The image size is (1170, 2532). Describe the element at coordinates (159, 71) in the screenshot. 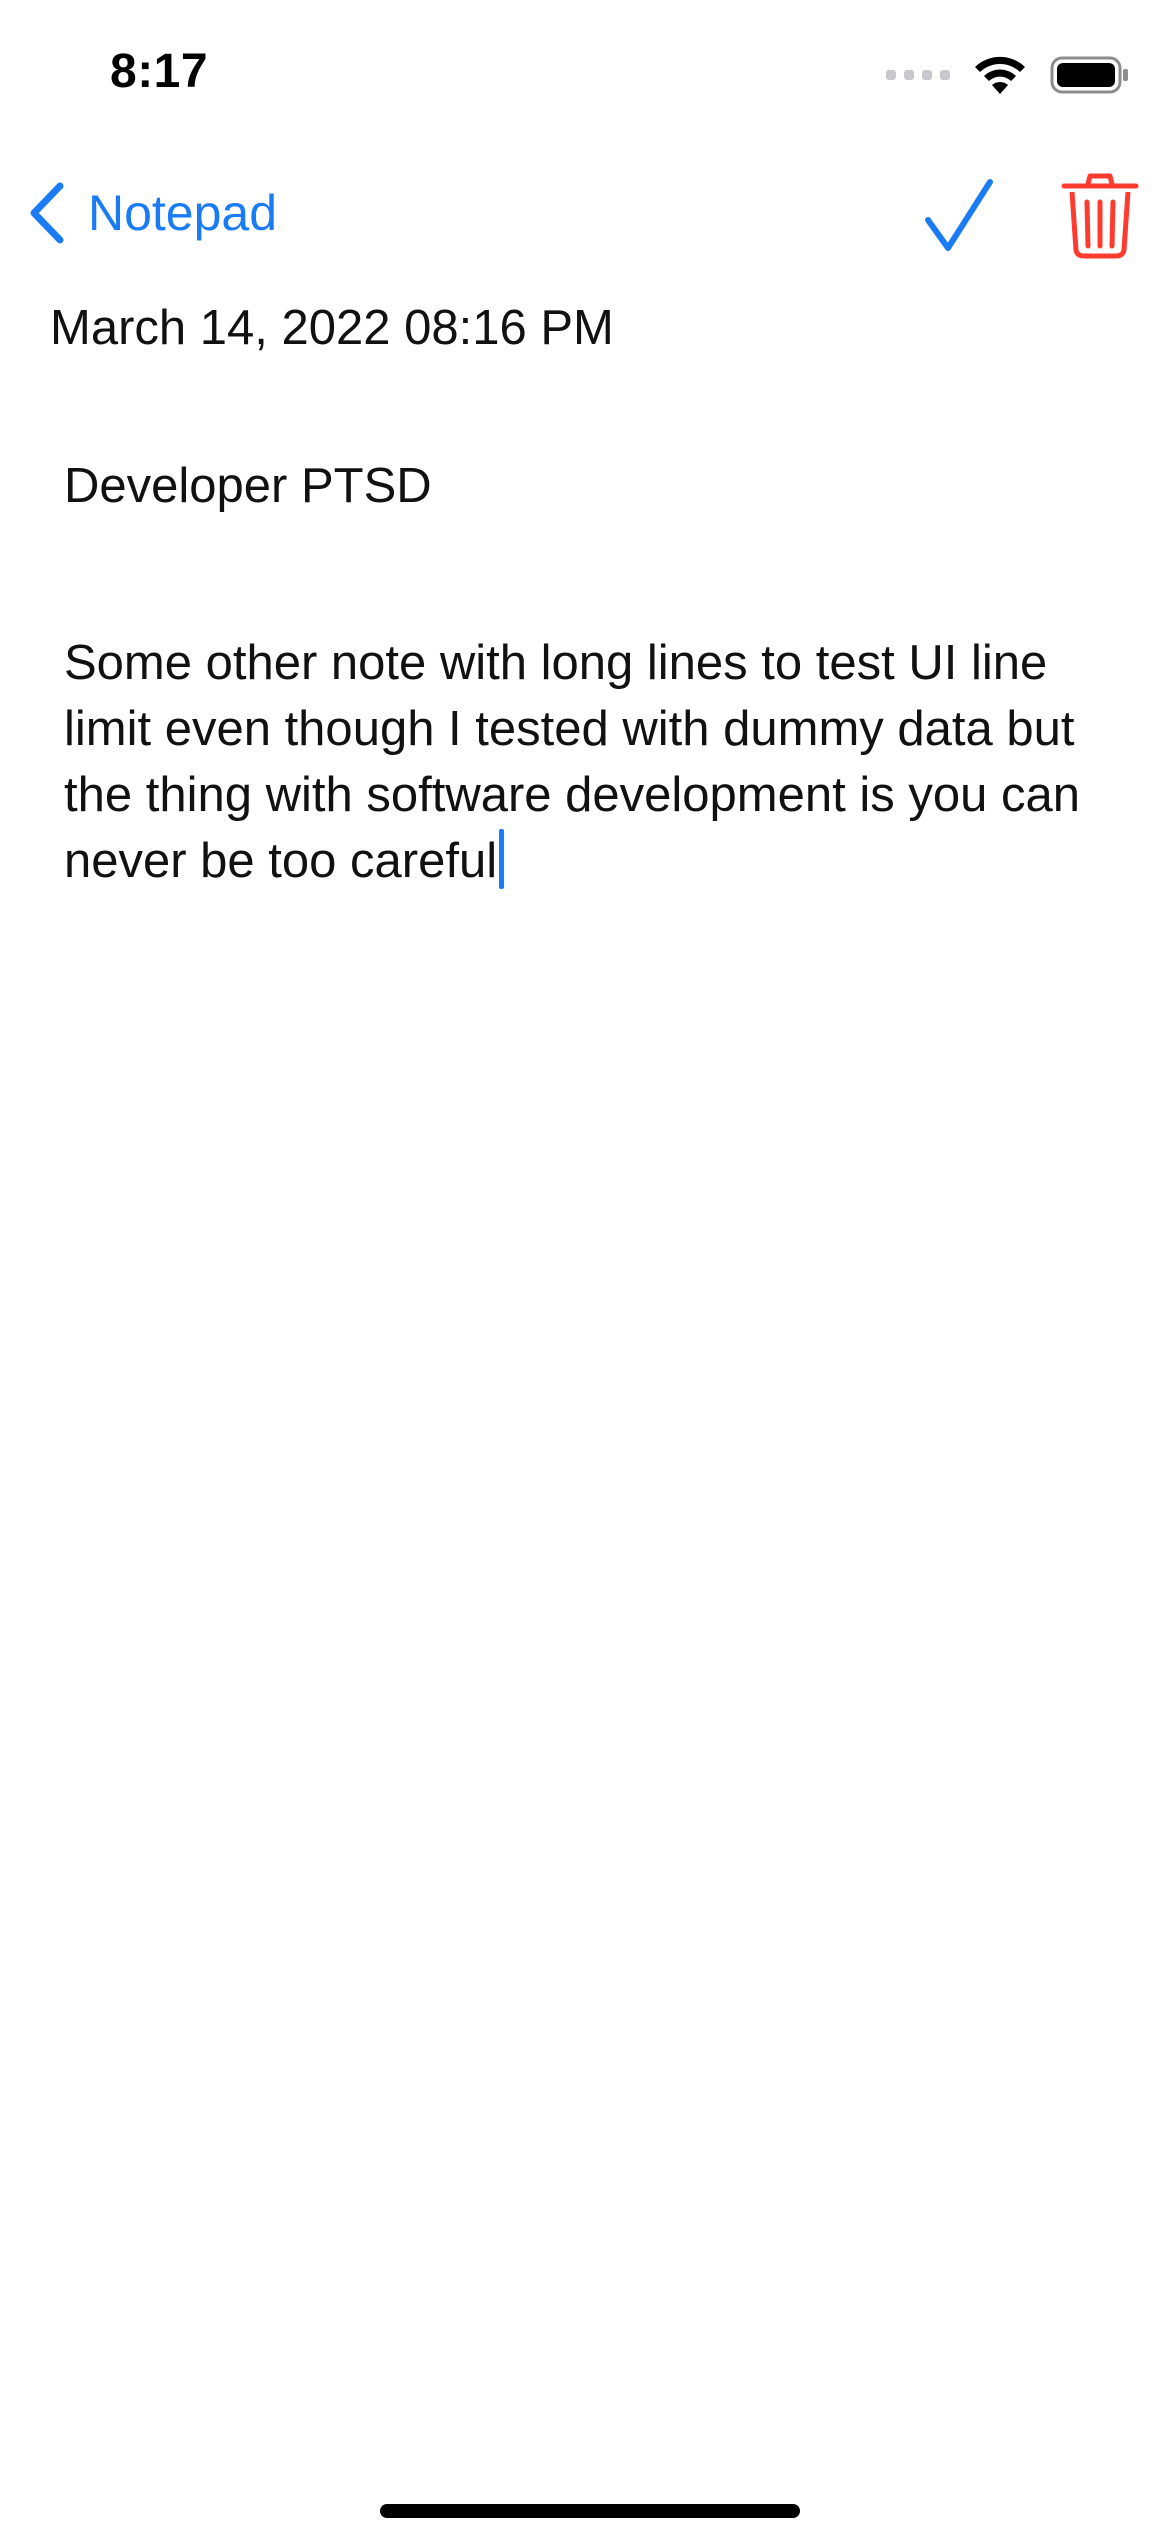

I see `status-time: 8:17` at that location.